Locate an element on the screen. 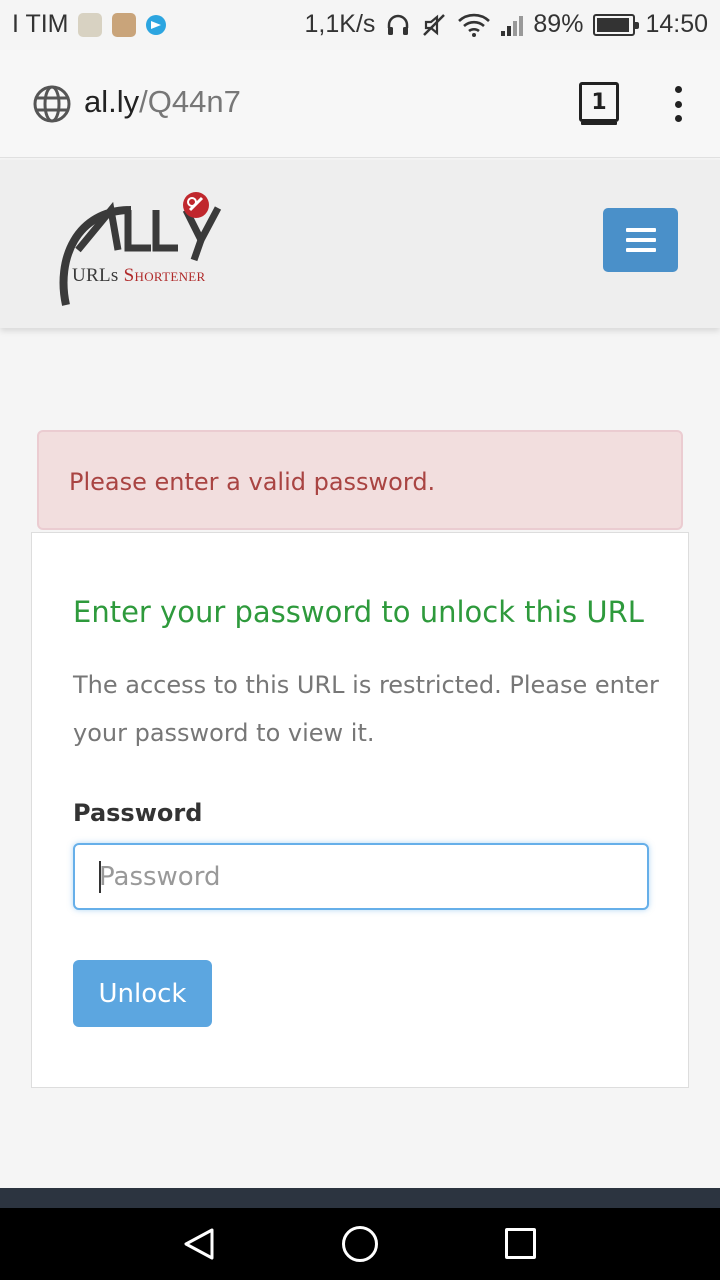 This screenshot has height=1280, width=720. music-app-icon is located at coordinates (90, 24).